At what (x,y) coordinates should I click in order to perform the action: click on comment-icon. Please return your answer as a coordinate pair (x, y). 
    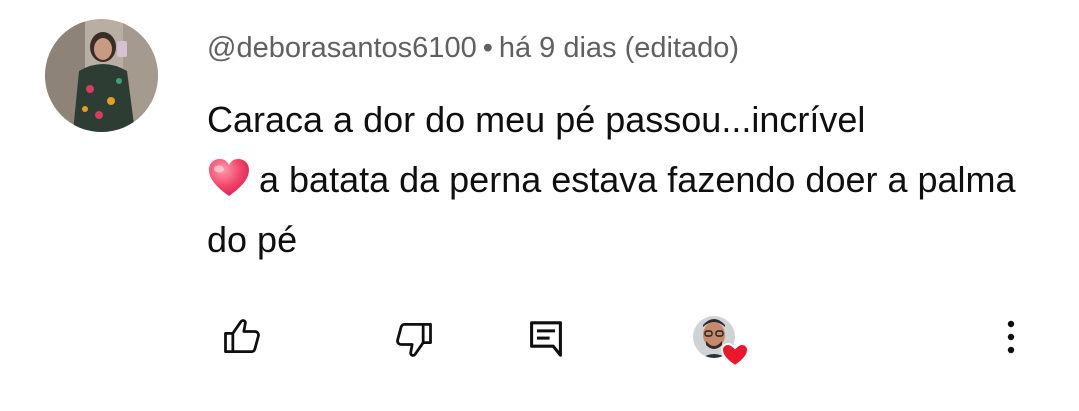
    Looking at the image, I should click on (546, 339).